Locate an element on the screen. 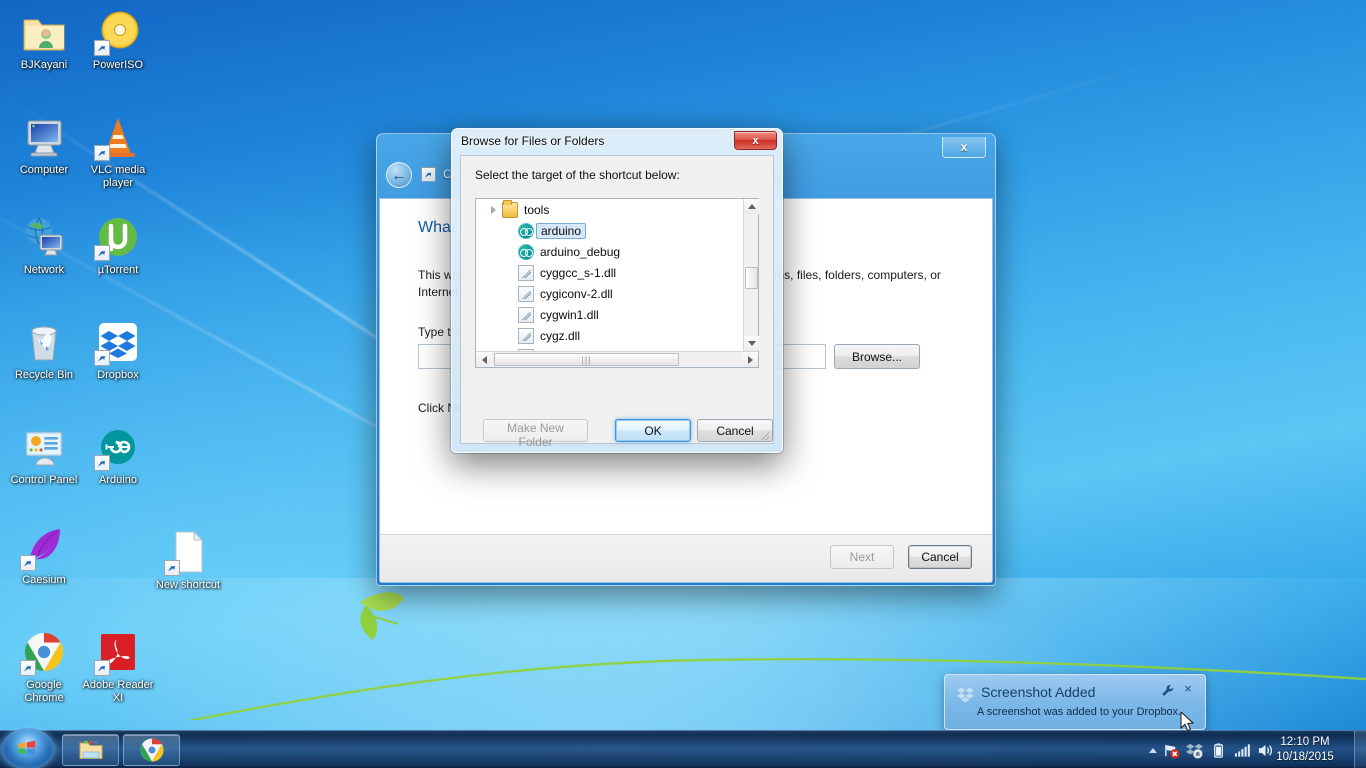  desktop-icon-label: BJKayani is located at coordinates (44, 65).